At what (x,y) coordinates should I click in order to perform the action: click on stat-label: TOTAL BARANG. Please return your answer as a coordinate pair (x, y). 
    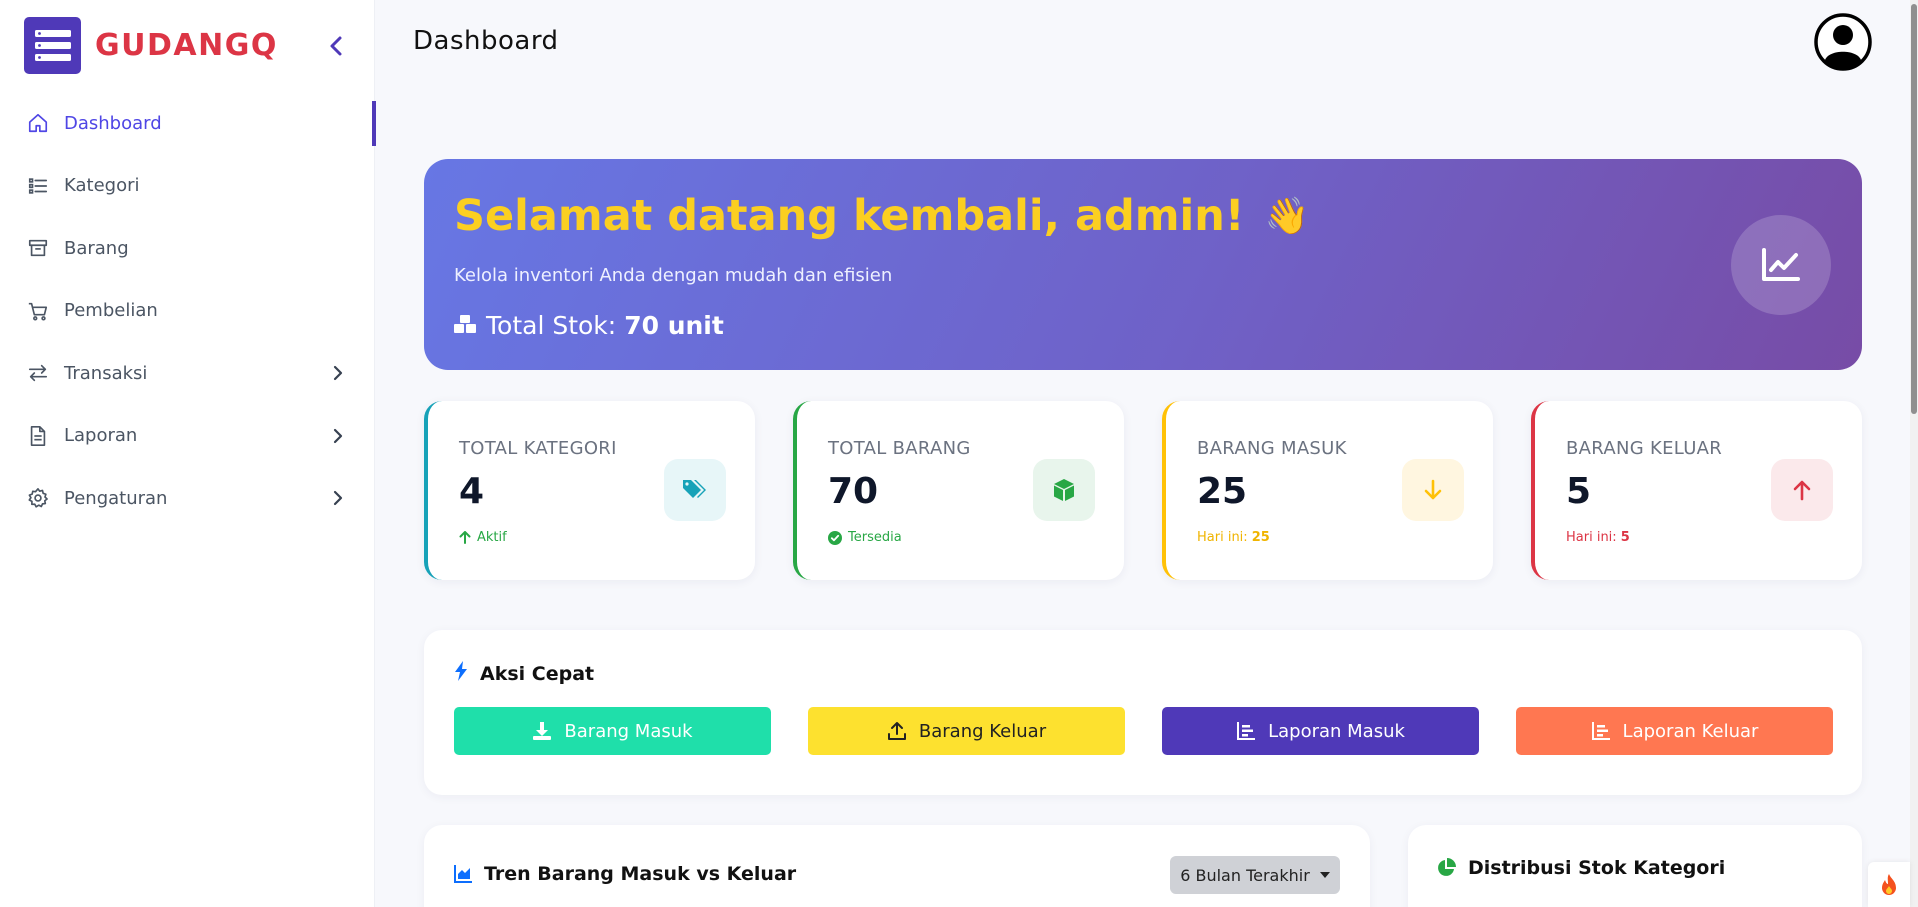
    Looking at the image, I should click on (899, 448).